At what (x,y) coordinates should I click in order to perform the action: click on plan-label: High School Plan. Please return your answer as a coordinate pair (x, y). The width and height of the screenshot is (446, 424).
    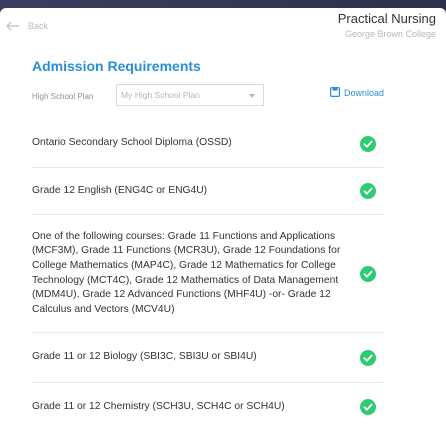
    Looking at the image, I should click on (63, 96).